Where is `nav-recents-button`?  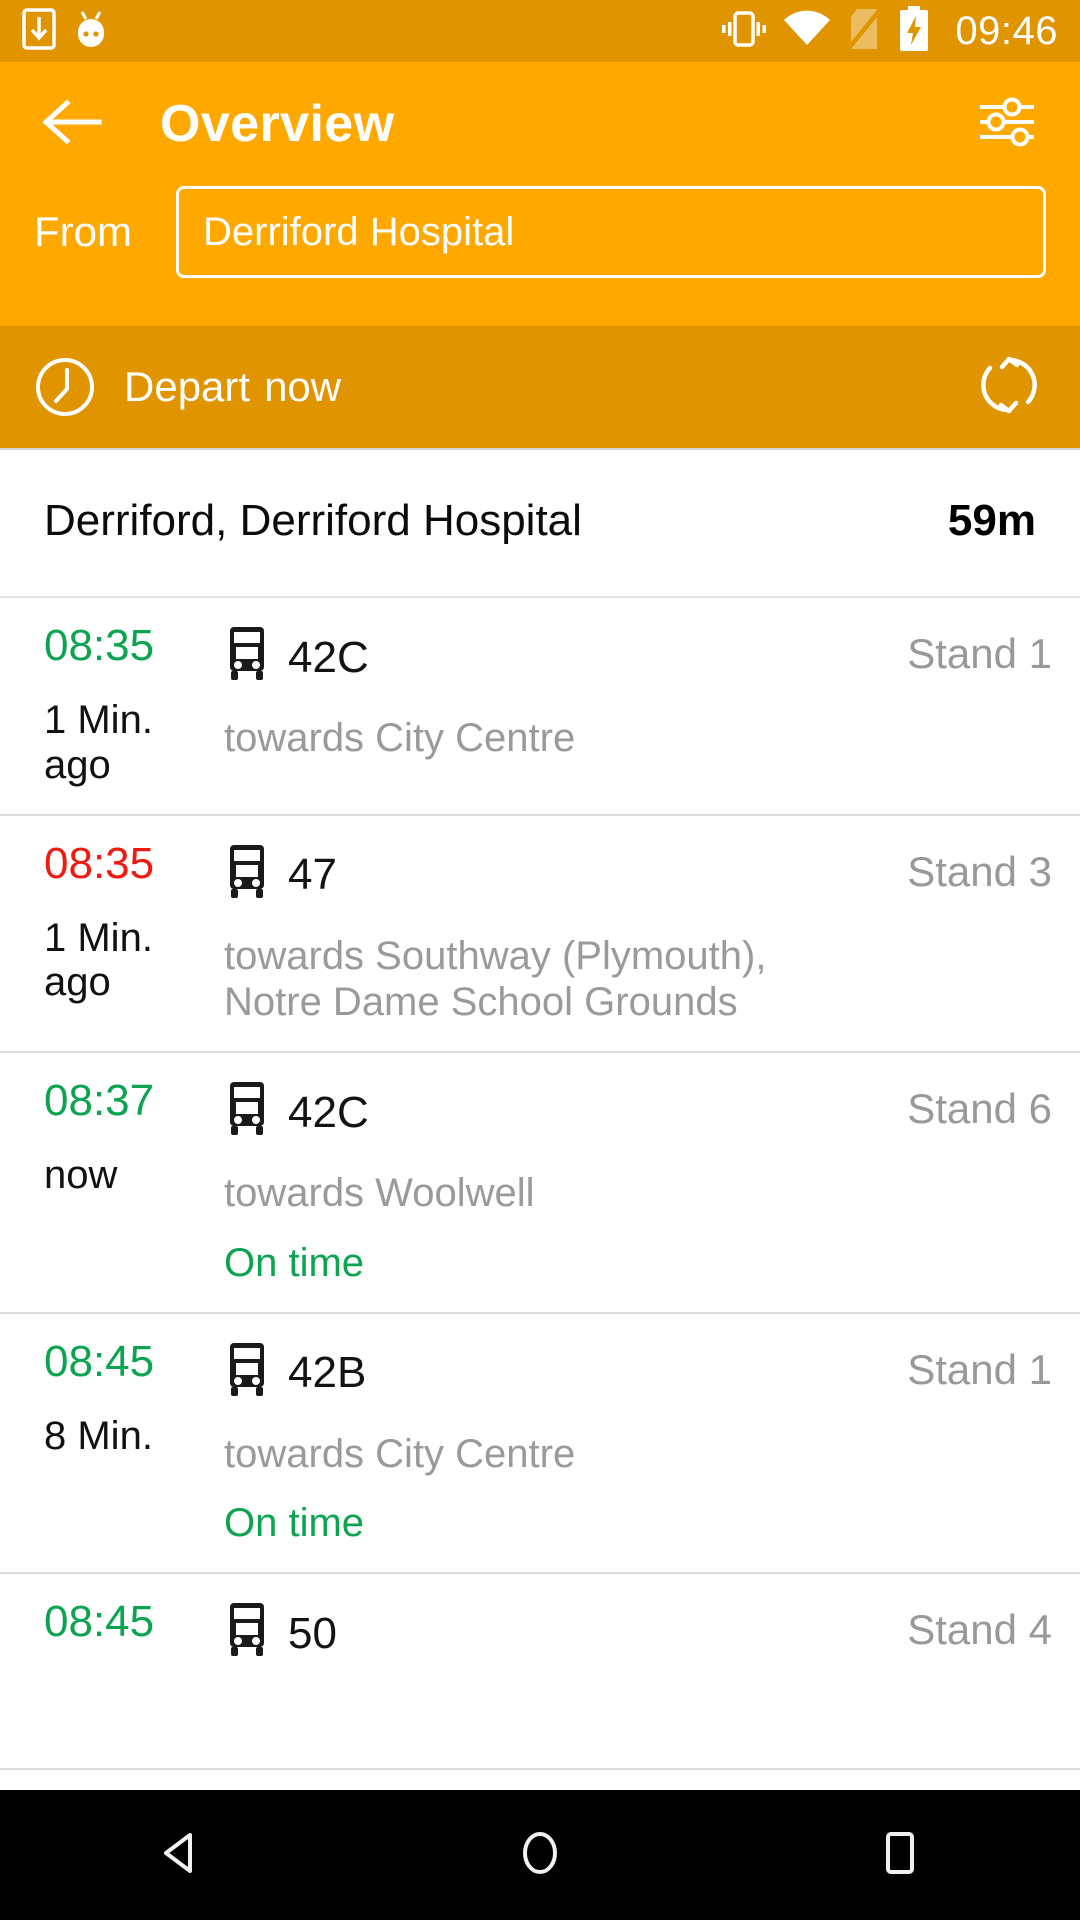
nav-recents-button is located at coordinates (900, 1855).